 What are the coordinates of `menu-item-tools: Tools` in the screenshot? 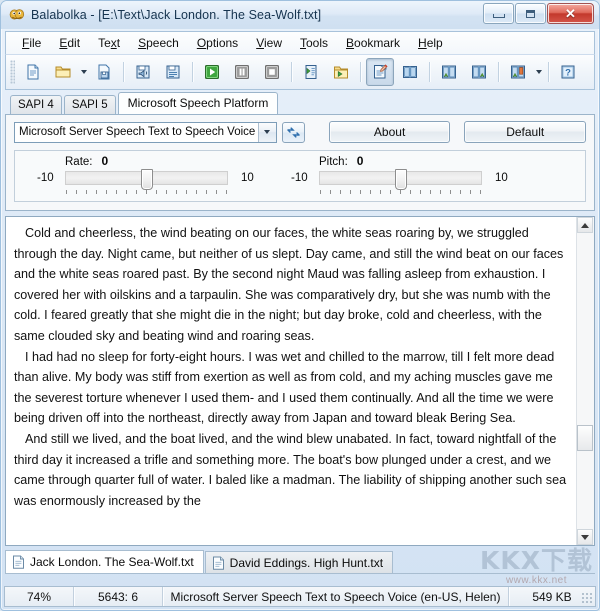 It's located at (314, 43).